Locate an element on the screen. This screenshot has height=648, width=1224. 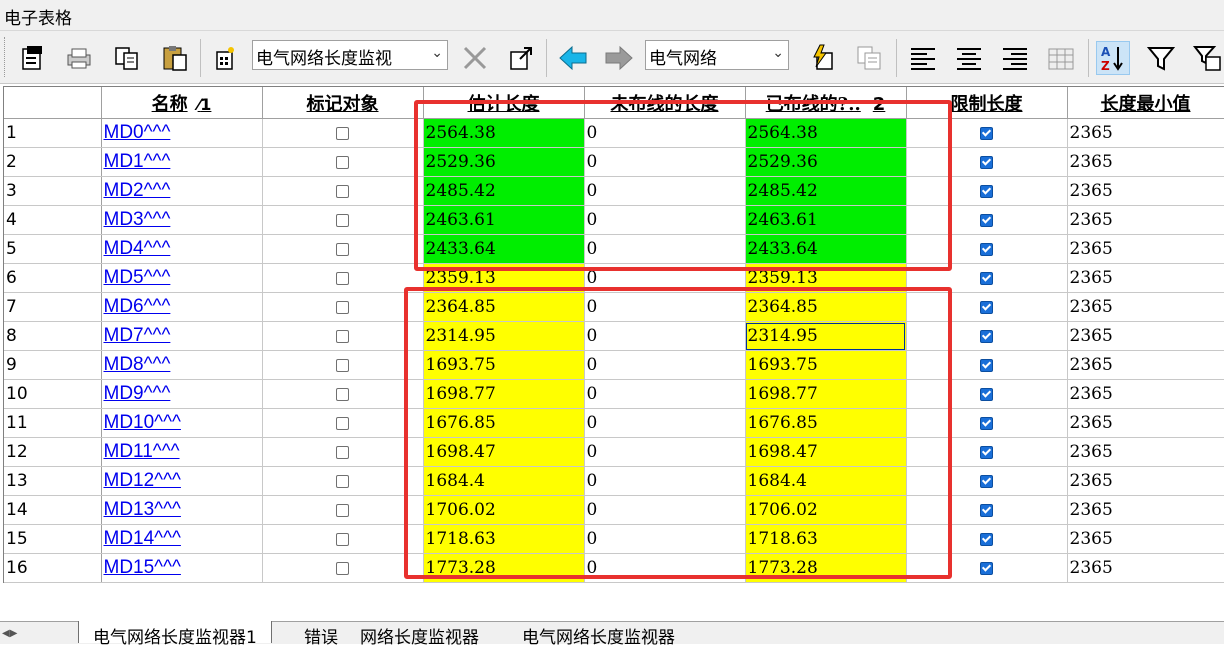
estimated-length-cell: 2564.38 is located at coordinates (504, 133).